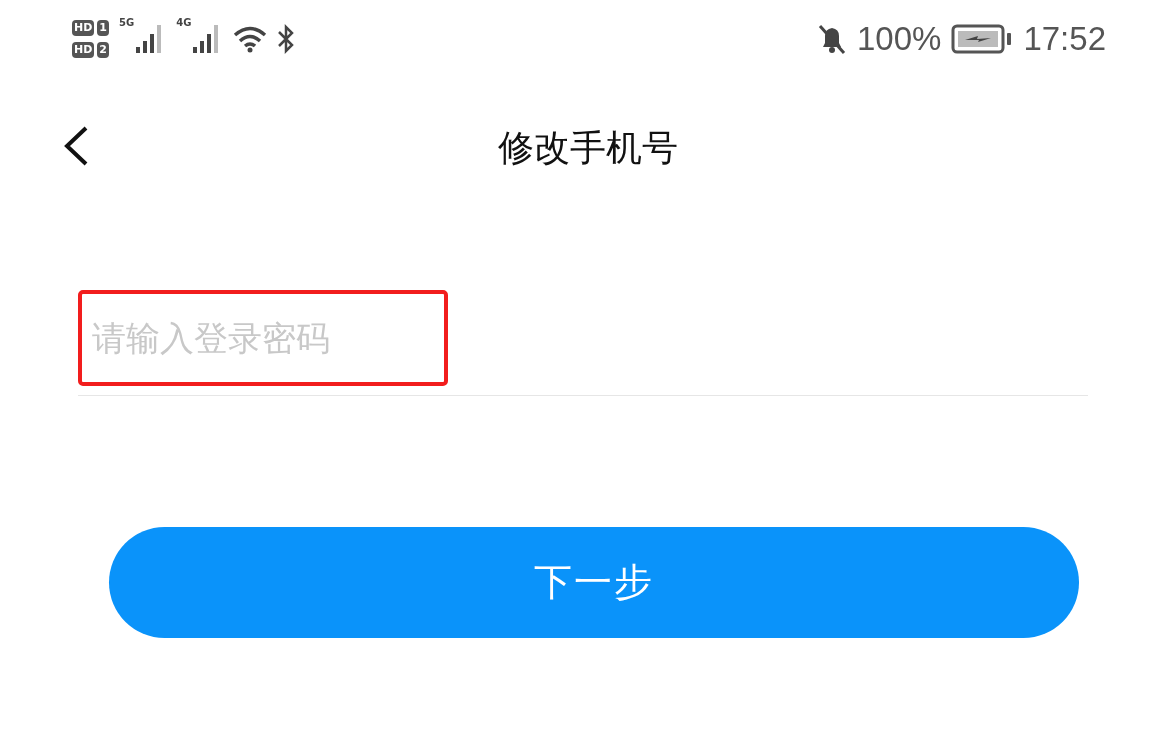 The width and height of the screenshot is (1176, 733). I want to click on network-type-label: 4G, so click(184, 22).